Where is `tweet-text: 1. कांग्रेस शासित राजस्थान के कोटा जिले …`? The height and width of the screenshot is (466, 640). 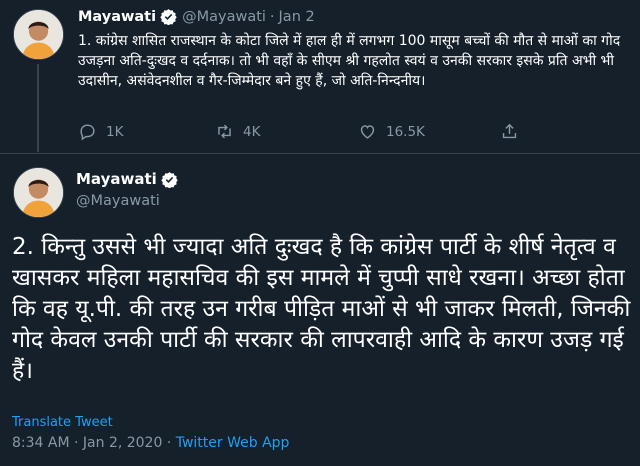
tweet-text: 1. कांग्रेस शासित राजस्थान के कोटा जिले … is located at coordinates (349, 61).